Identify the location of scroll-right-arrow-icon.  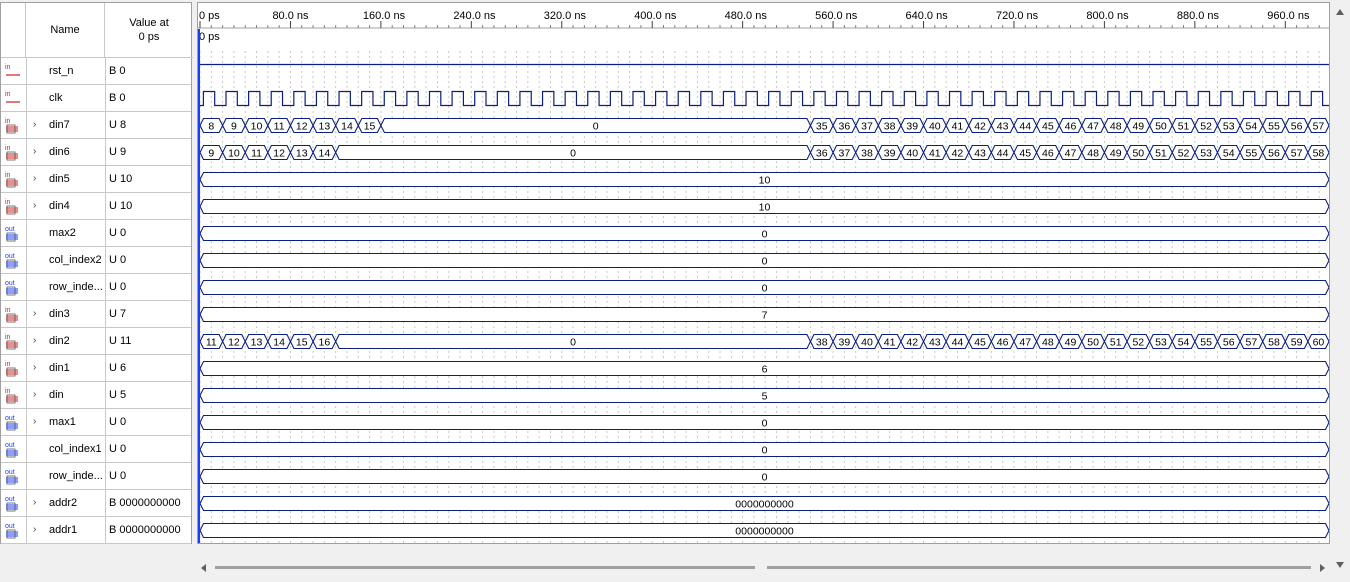
(1322, 568).